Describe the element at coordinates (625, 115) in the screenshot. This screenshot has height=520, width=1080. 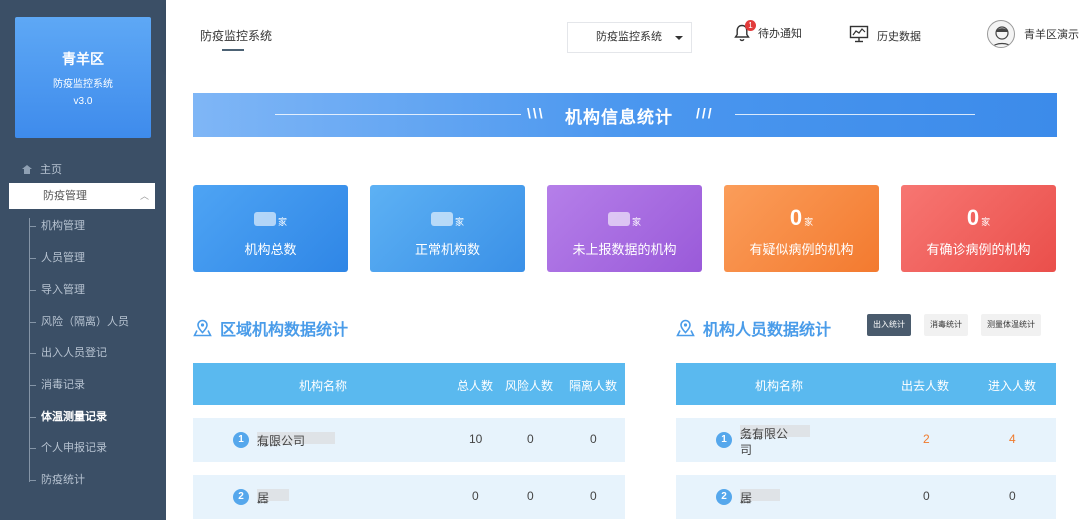
I see `section-banner: \\\ 机构信息统计 ///` at that location.